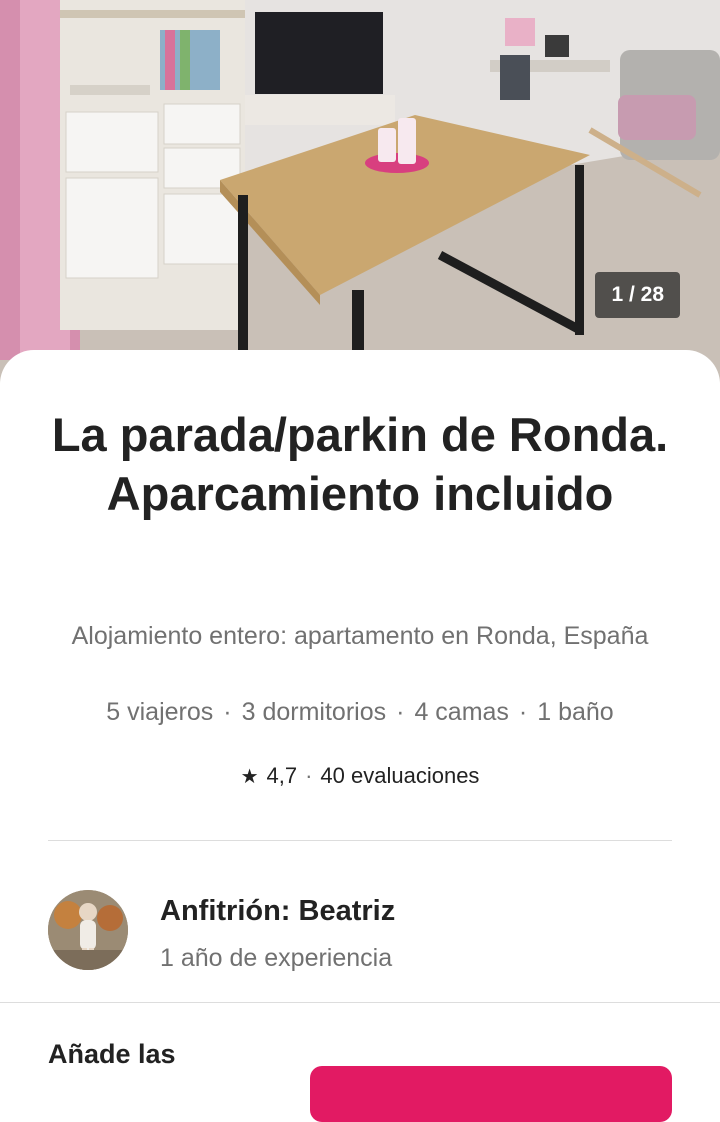 This screenshot has width=720, height=1122. I want to click on rating-summary: ★ 4,7 · 40 evaluaciones, so click(360, 776).